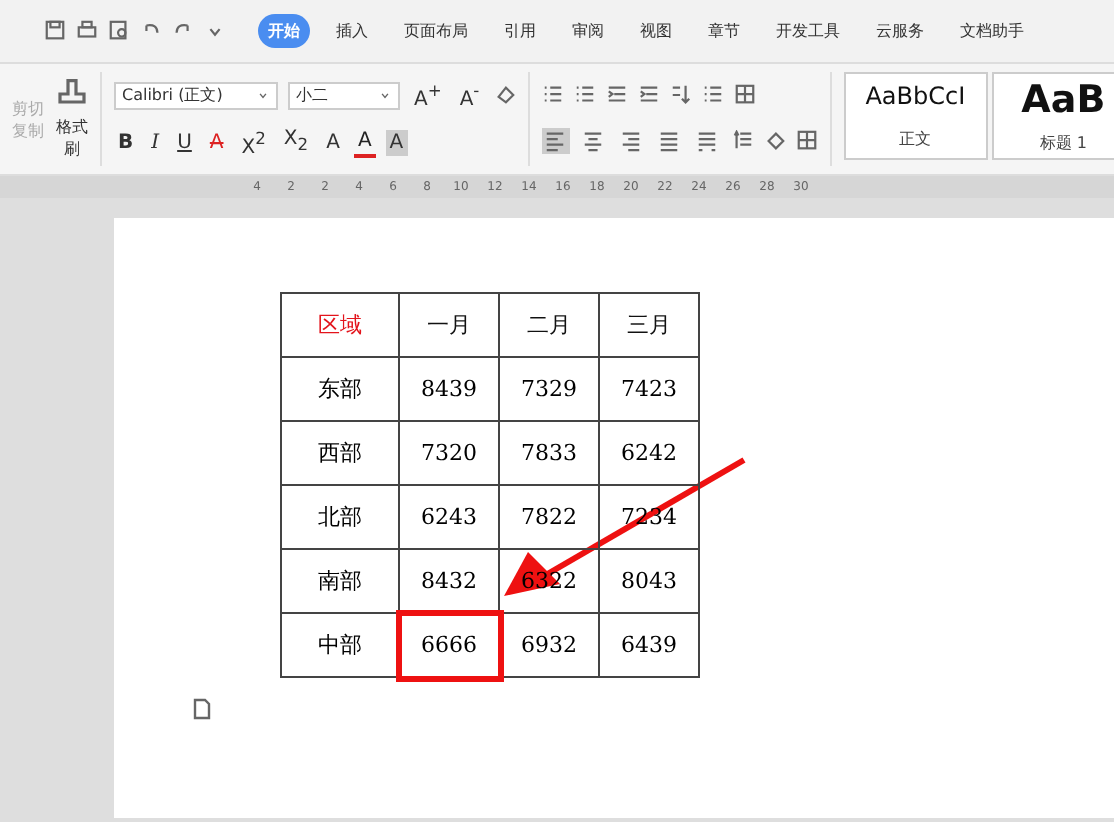  Describe the element at coordinates (184, 142) in the screenshot. I see `underline-button: U` at that location.